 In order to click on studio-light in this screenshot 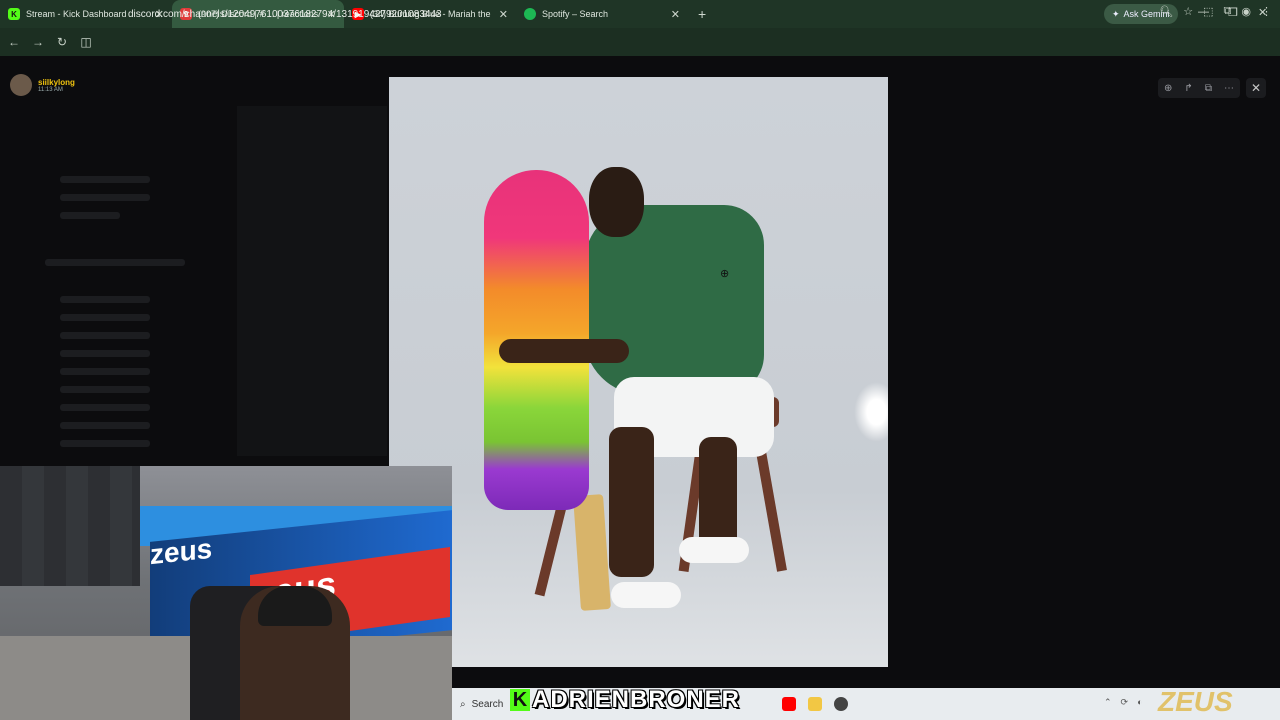, I will do `click(871, 412)`.